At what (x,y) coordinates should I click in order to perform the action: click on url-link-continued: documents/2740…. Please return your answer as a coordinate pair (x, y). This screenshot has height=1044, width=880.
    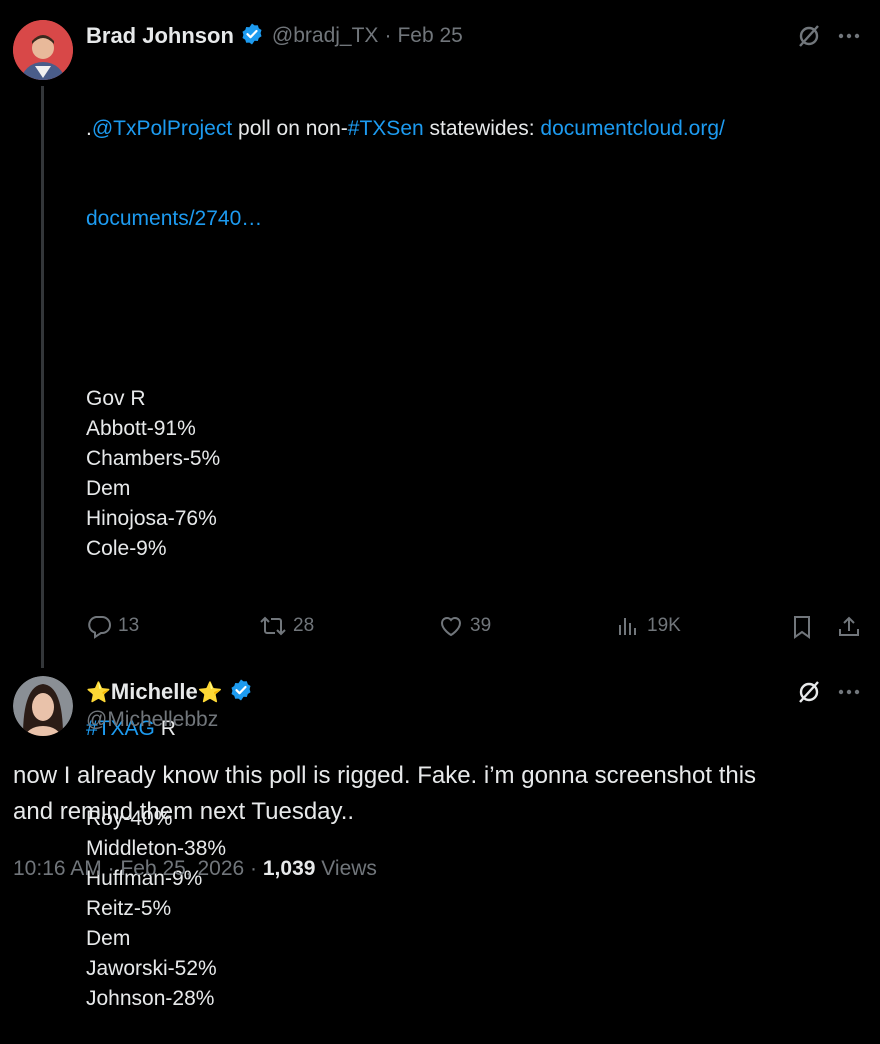
    Looking at the image, I should click on (405, 219).